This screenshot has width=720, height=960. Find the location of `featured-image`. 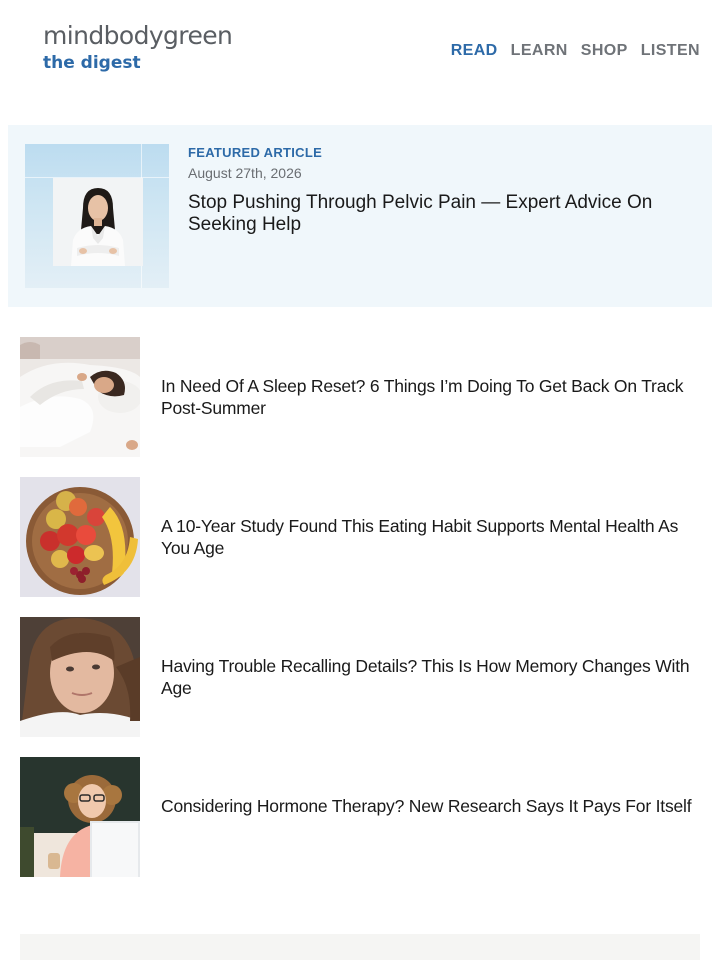

featured-image is located at coordinates (97, 216).